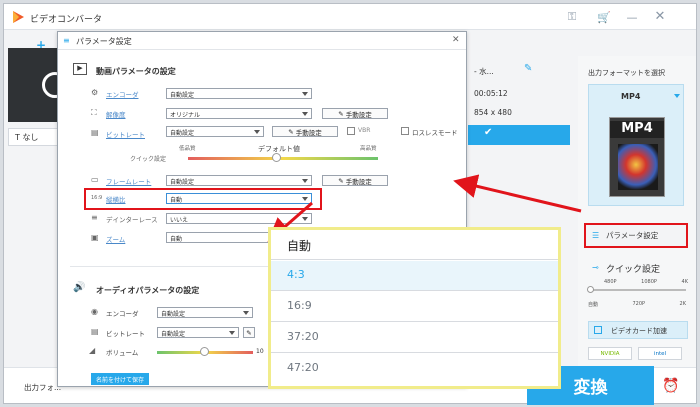  Describe the element at coordinates (414, 276) in the screenshot. I see `dropdown-option-selected: 4:3` at that location.